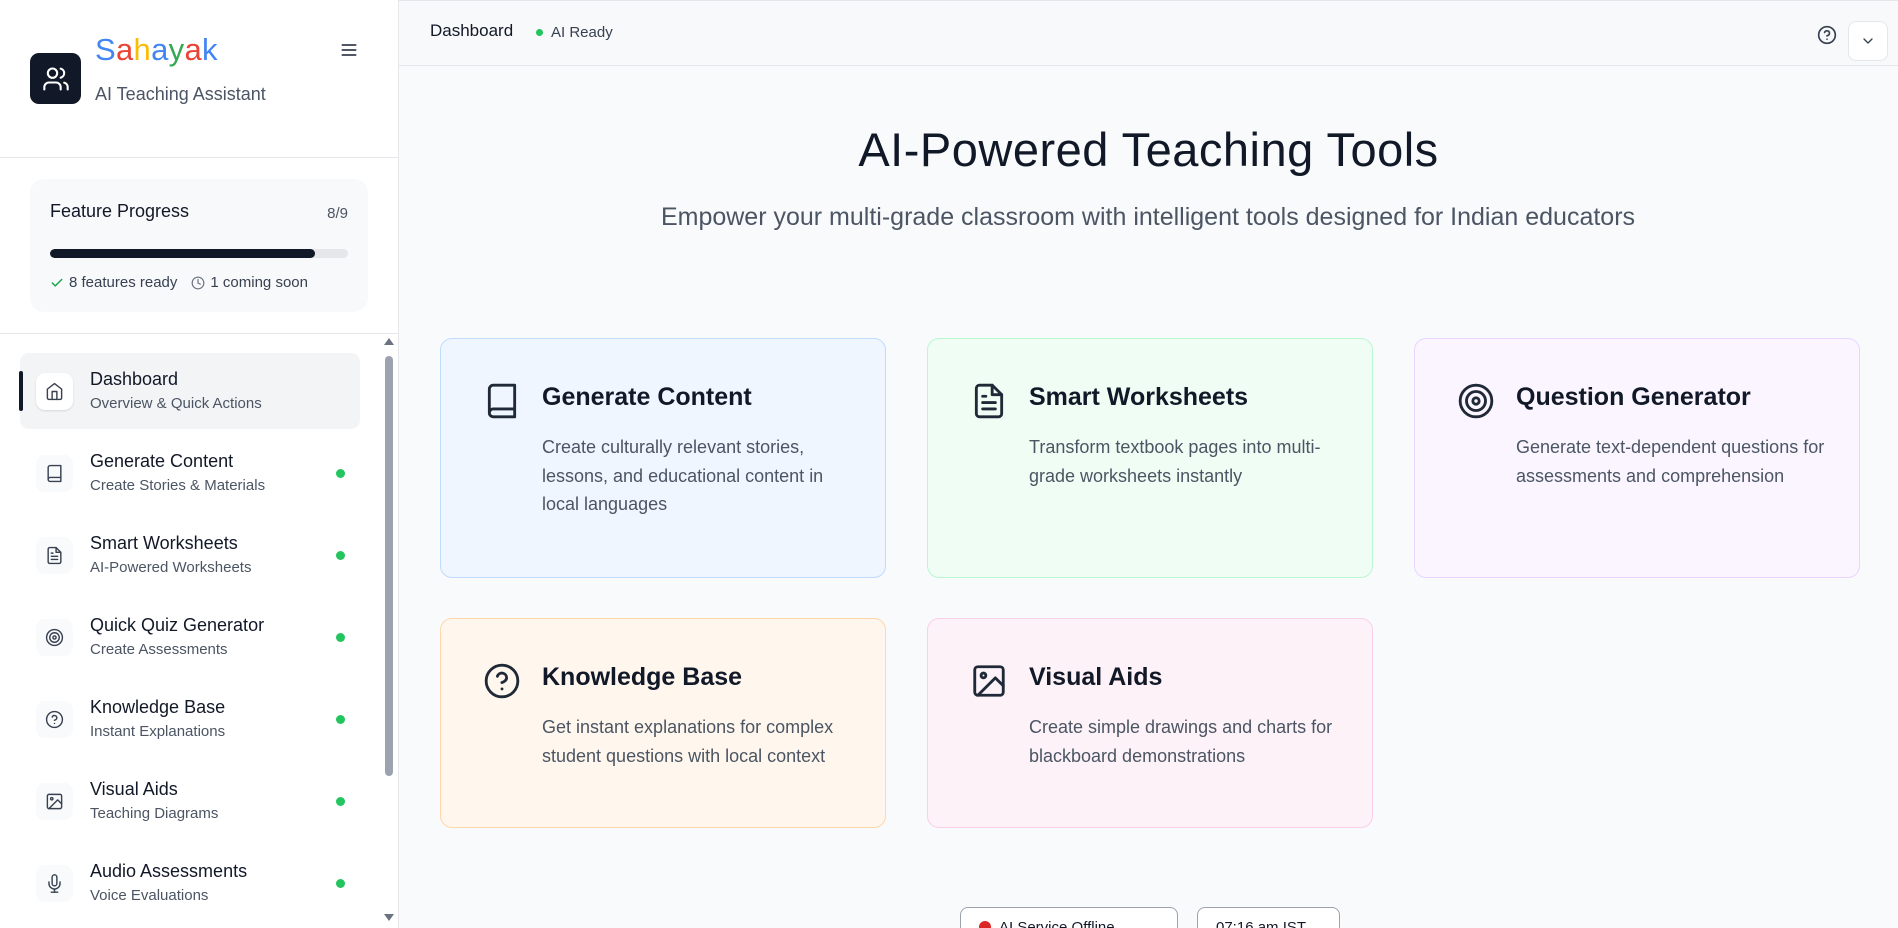 Image resolution: width=1898 pixels, height=928 pixels. I want to click on time-pill: 07:16 am IST, so click(1268, 917).